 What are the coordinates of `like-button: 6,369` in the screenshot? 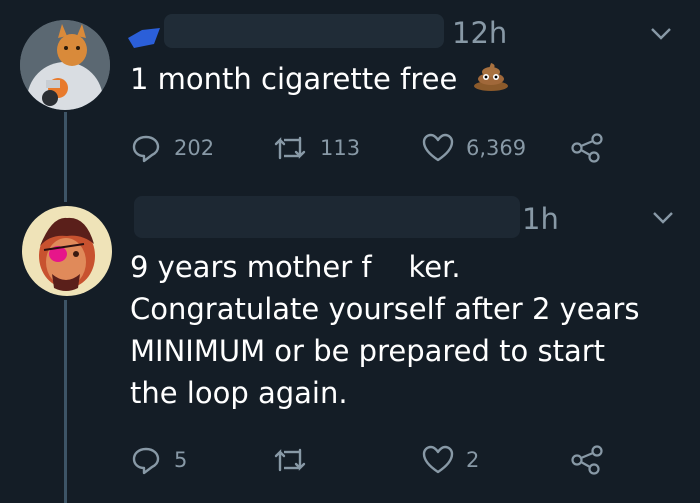 It's located at (474, 148).